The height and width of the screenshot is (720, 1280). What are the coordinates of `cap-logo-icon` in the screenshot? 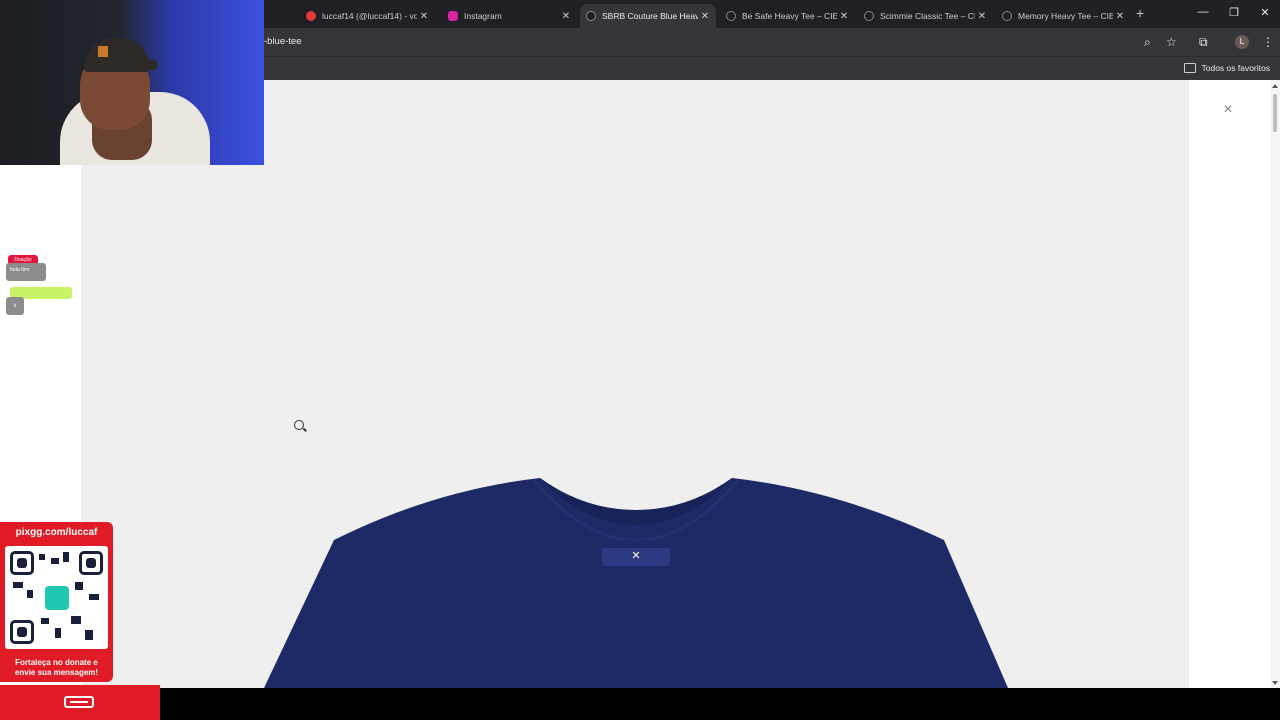 It's located at (103, 51).